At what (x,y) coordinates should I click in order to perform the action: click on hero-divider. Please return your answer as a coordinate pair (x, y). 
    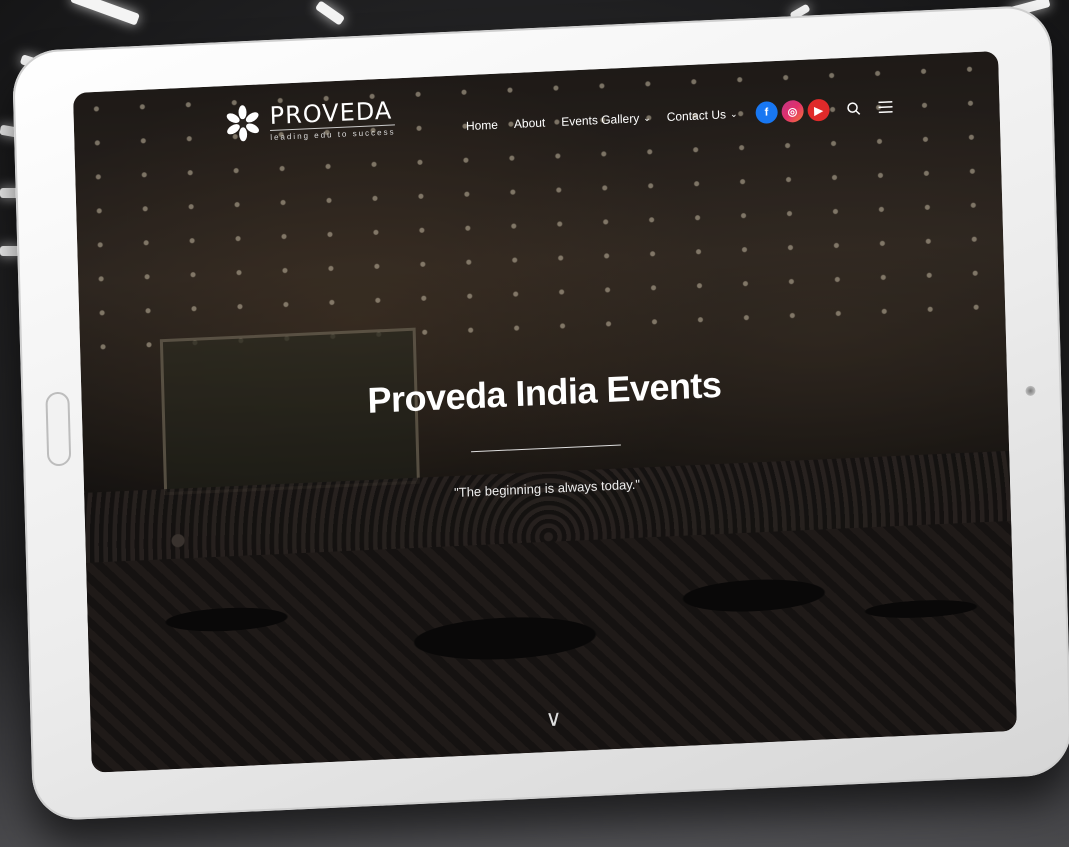
    Looking at the image, I should click on (546, 448).